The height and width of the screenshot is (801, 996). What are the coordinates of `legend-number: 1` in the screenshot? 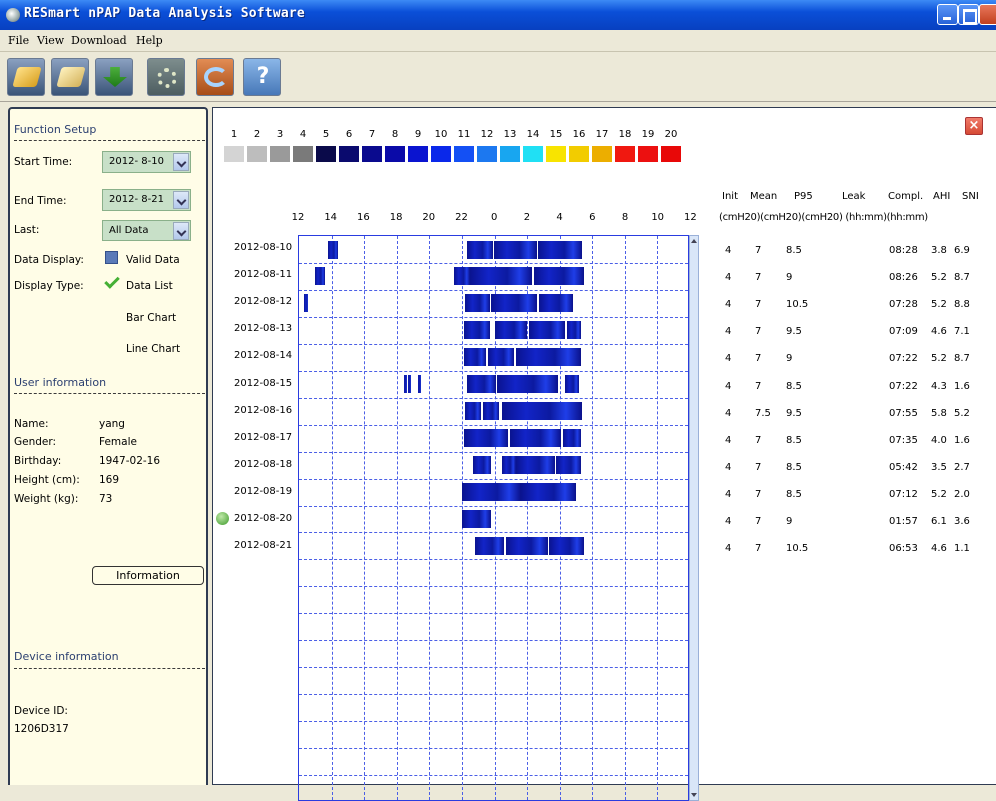 It's located at (234, 134).